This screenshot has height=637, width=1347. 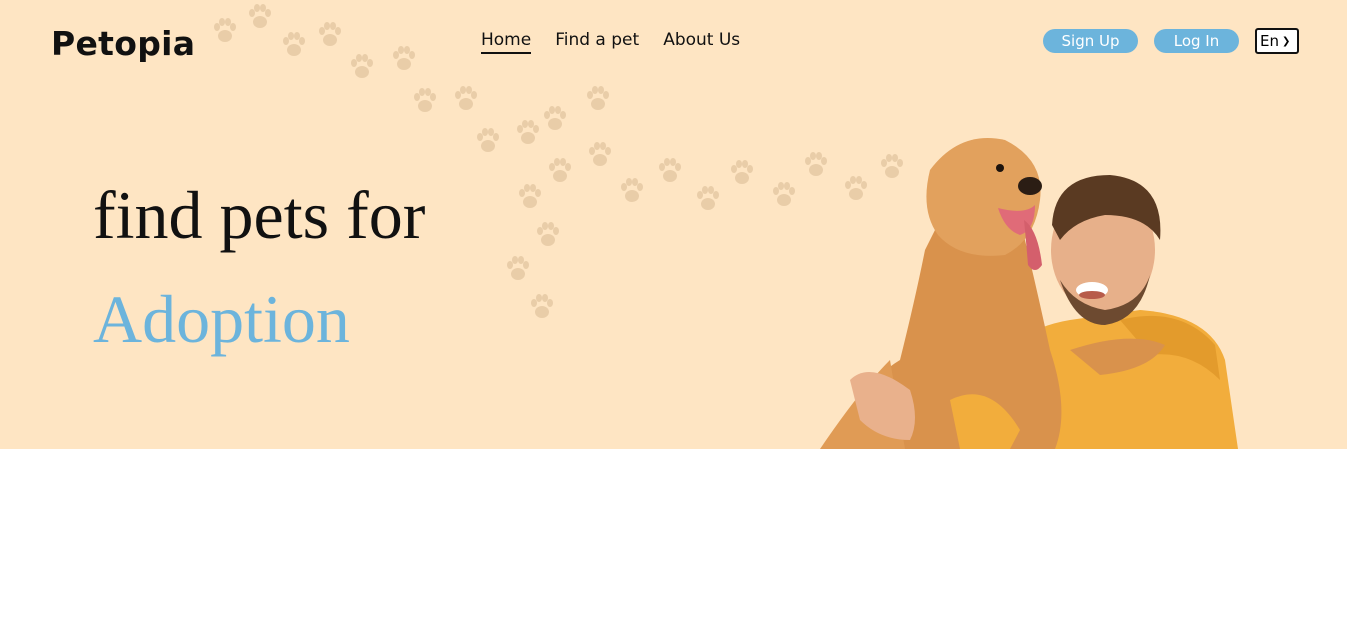 What do you see at coordinates (597, 42) in the screenshot?
I see `nav-find-a-pet-link: Find a pet` at bounding box center [597, 42].